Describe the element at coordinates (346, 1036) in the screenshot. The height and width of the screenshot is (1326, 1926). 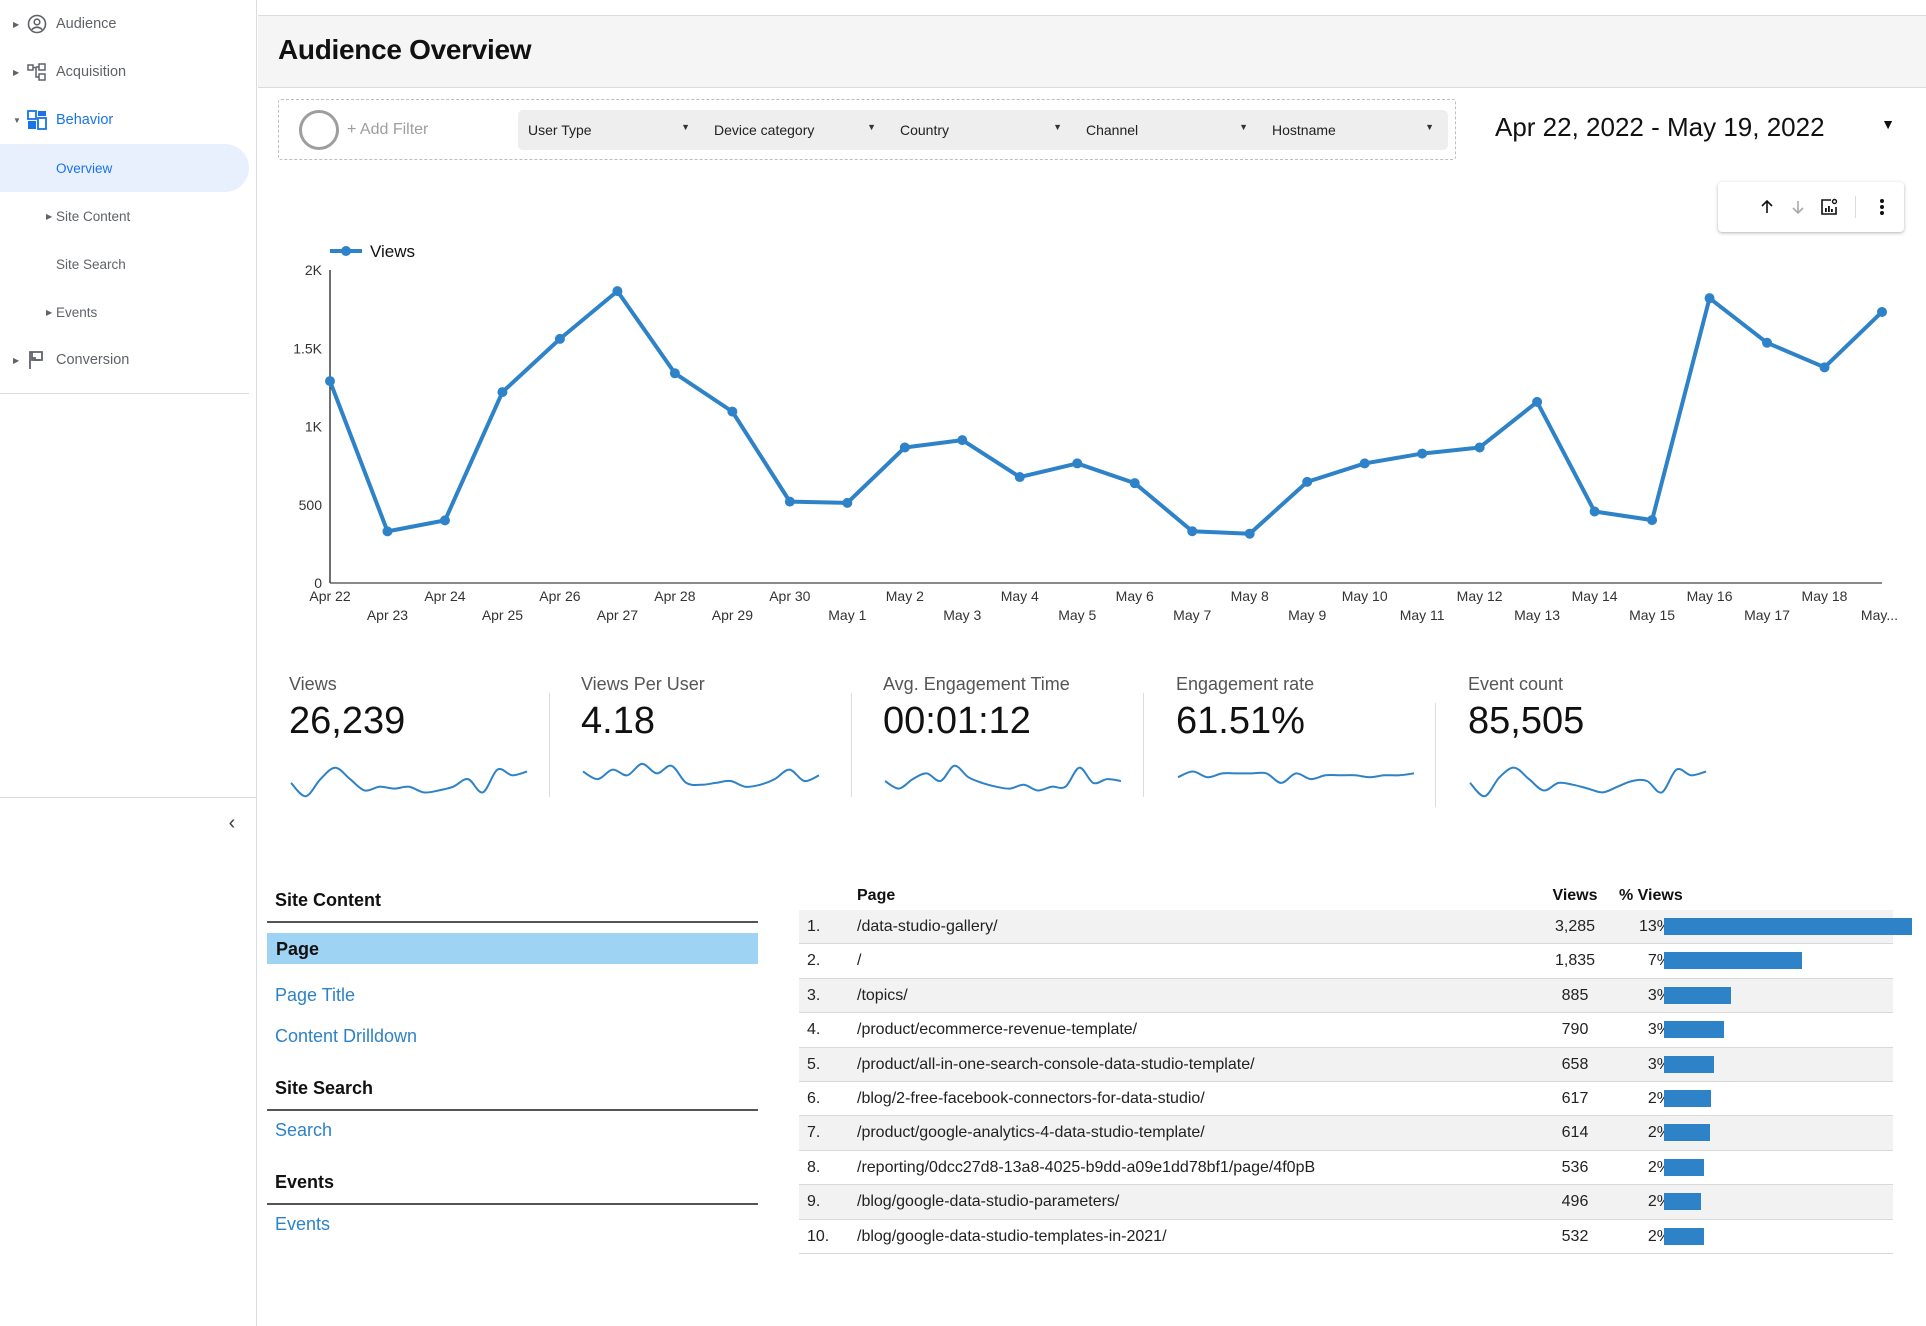
I see `nav-link-content-drilldown: Content Drilldown` at that location.